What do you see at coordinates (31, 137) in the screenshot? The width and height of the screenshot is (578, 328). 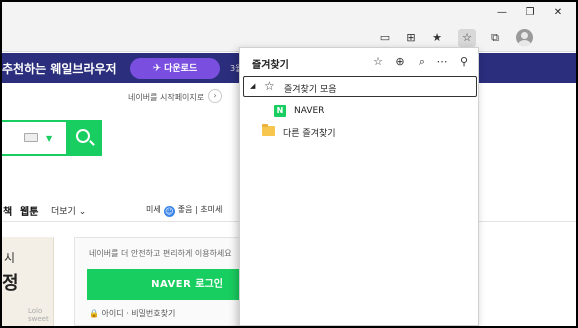 I see `keyboard-icon` at bounding box center [31, 137].